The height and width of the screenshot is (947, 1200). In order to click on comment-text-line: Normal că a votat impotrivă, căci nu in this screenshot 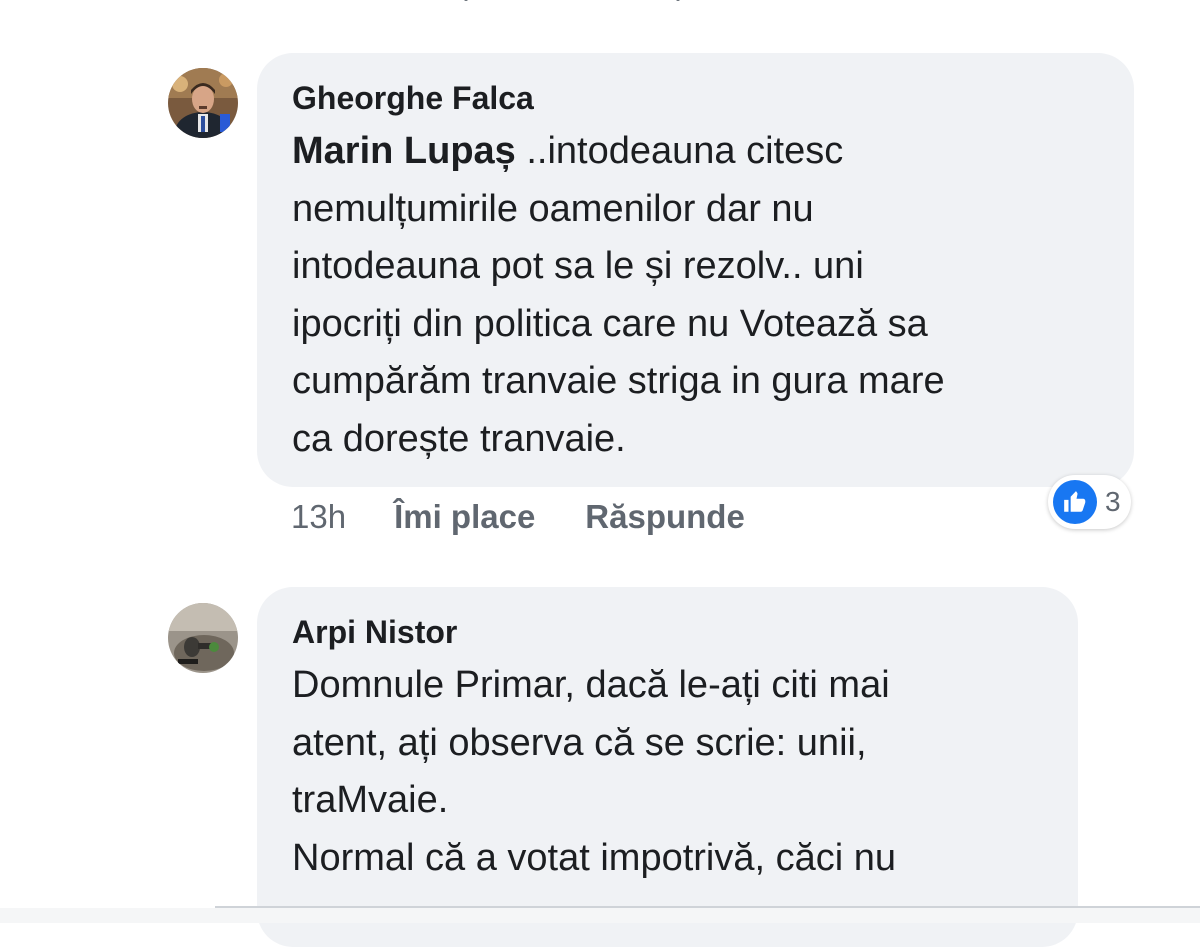, I will do `click(594, 857)`.